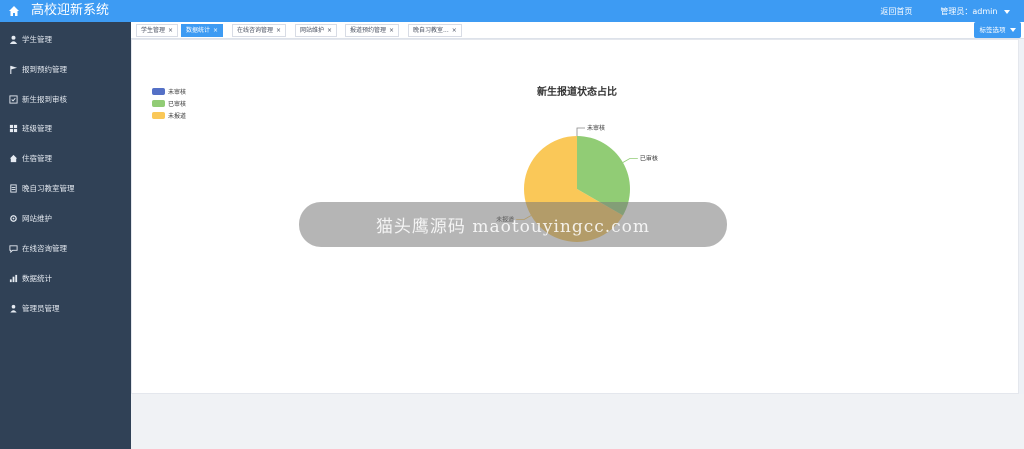 The height and width of the screenshot is (449, 1024). I want to click on settings-icon, so click(13, 218).